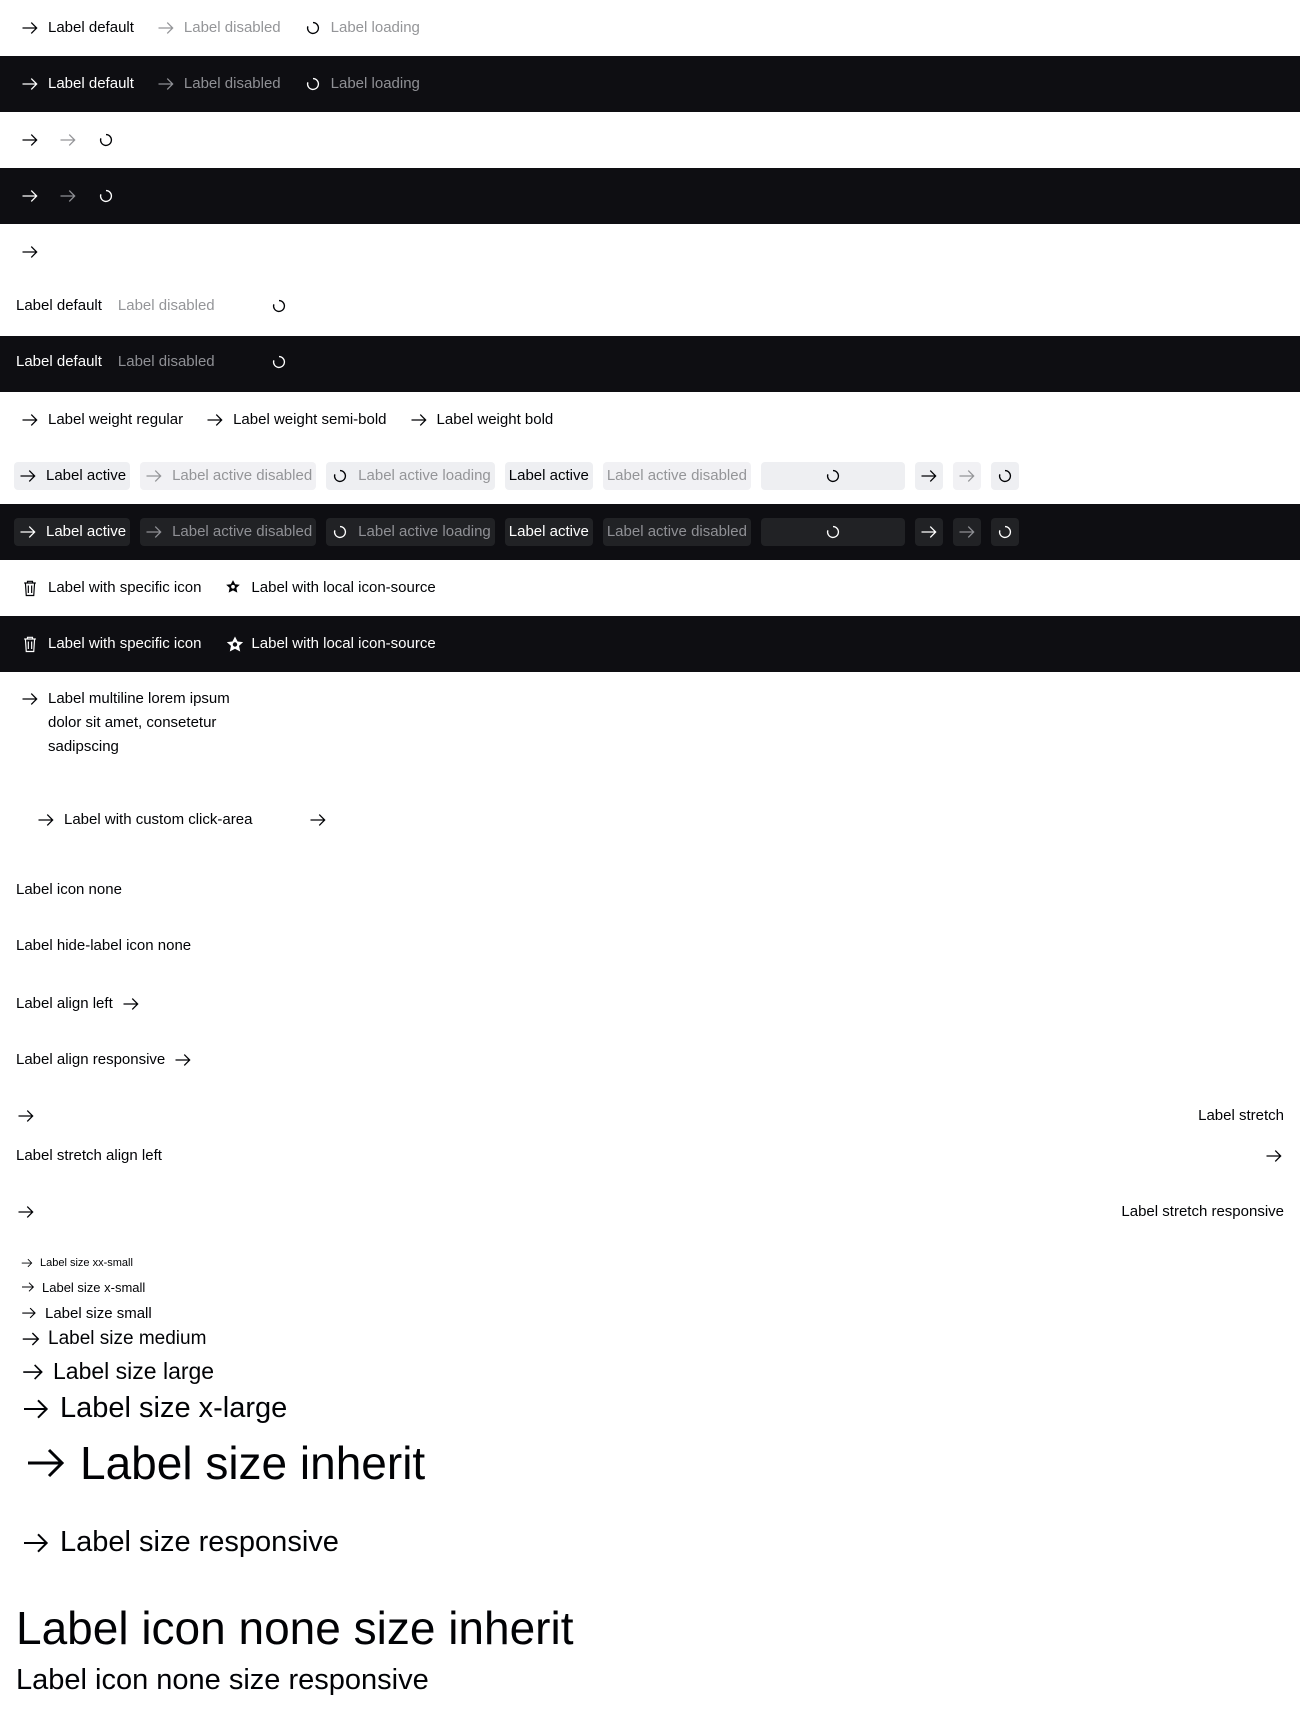 This screenshot has height=1716, width=1300. Describe the element at coordinates (1202, 1211) in the screenshot. I see `link-label: Label stretch responsive` at that location.